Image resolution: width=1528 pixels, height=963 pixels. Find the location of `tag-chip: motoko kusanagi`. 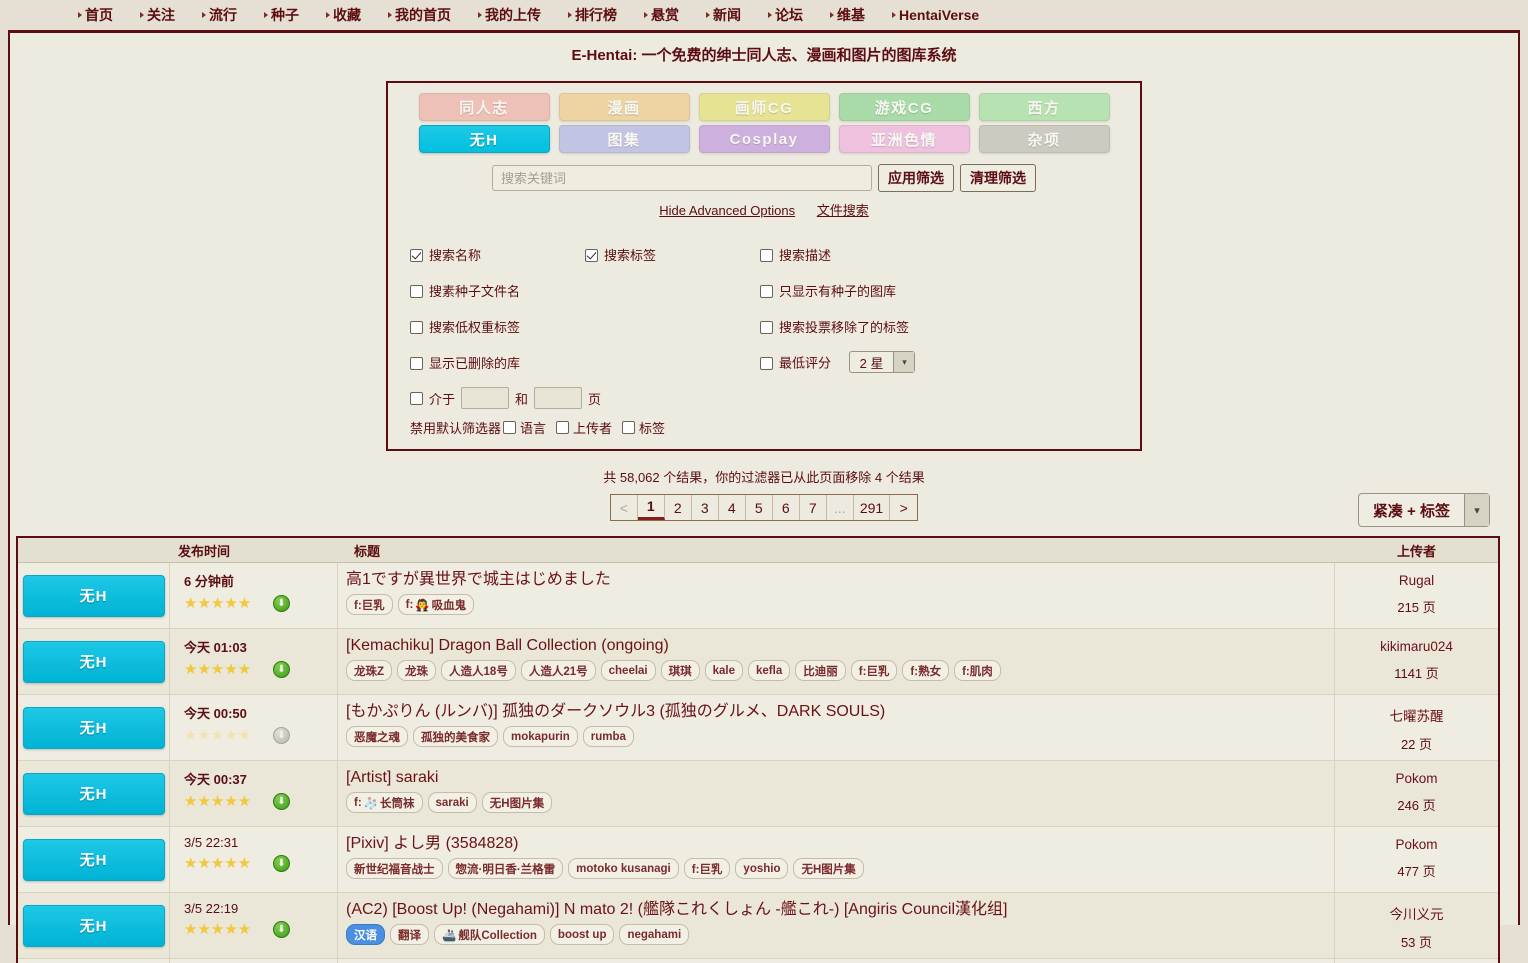

tag-chip: motoko kusanagi is located at coordinates (623, 868).